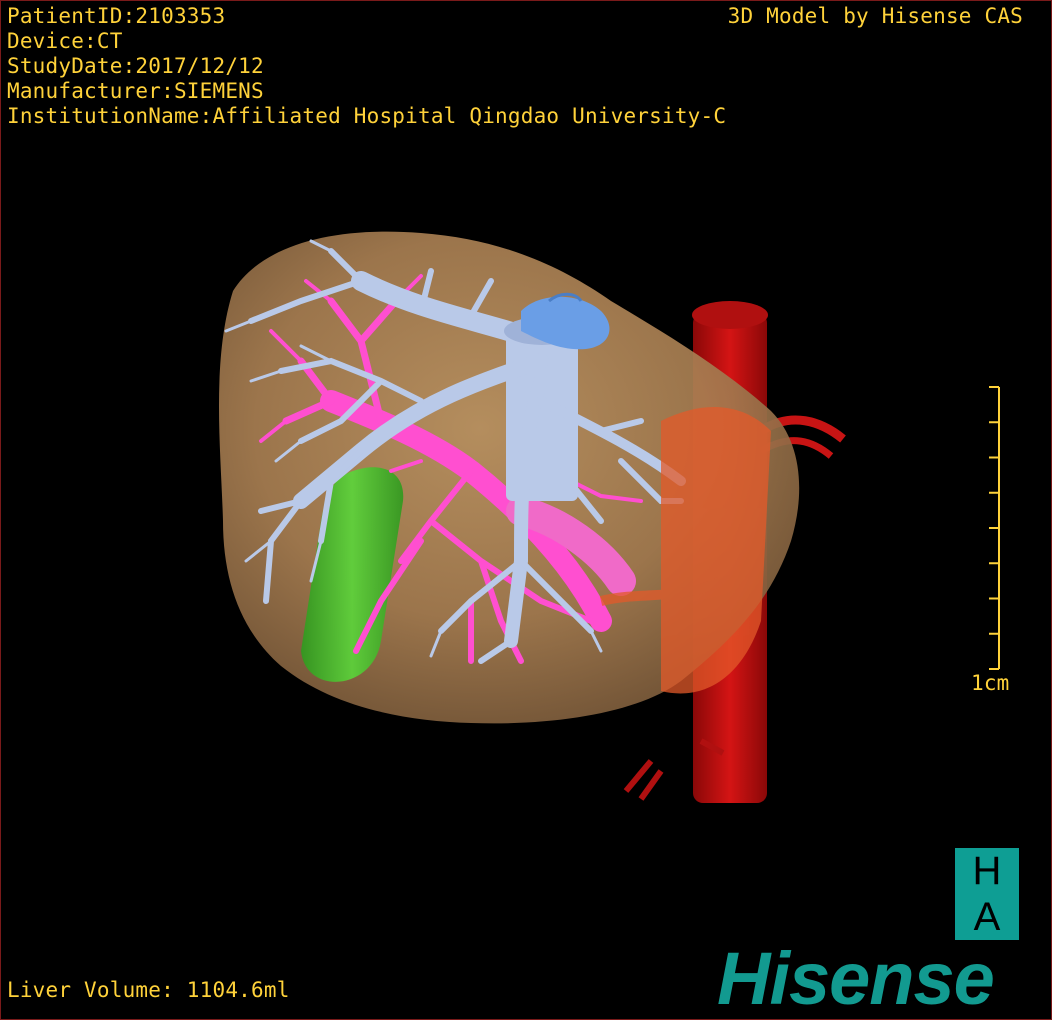 The width and height of the screenshot is (1052, 1020). Describe the element at coordinates (135, 66) in the screenshot. I see `study-date: StudyDate:2017/12/12` at that location.